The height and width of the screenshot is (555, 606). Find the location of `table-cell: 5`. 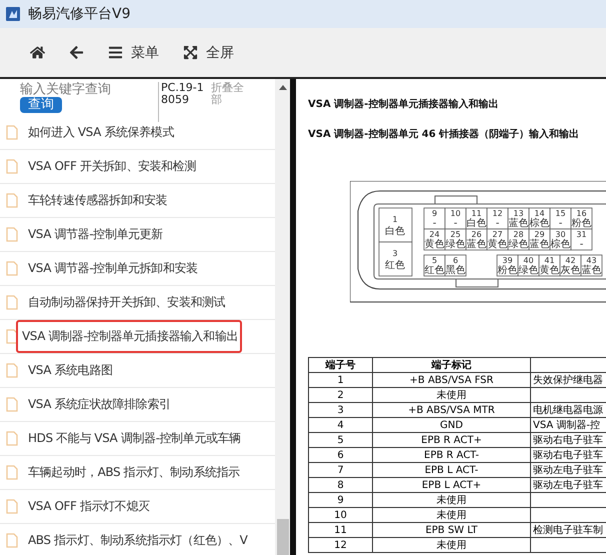

table-cell: 5 is located at coordinates (340, 440).